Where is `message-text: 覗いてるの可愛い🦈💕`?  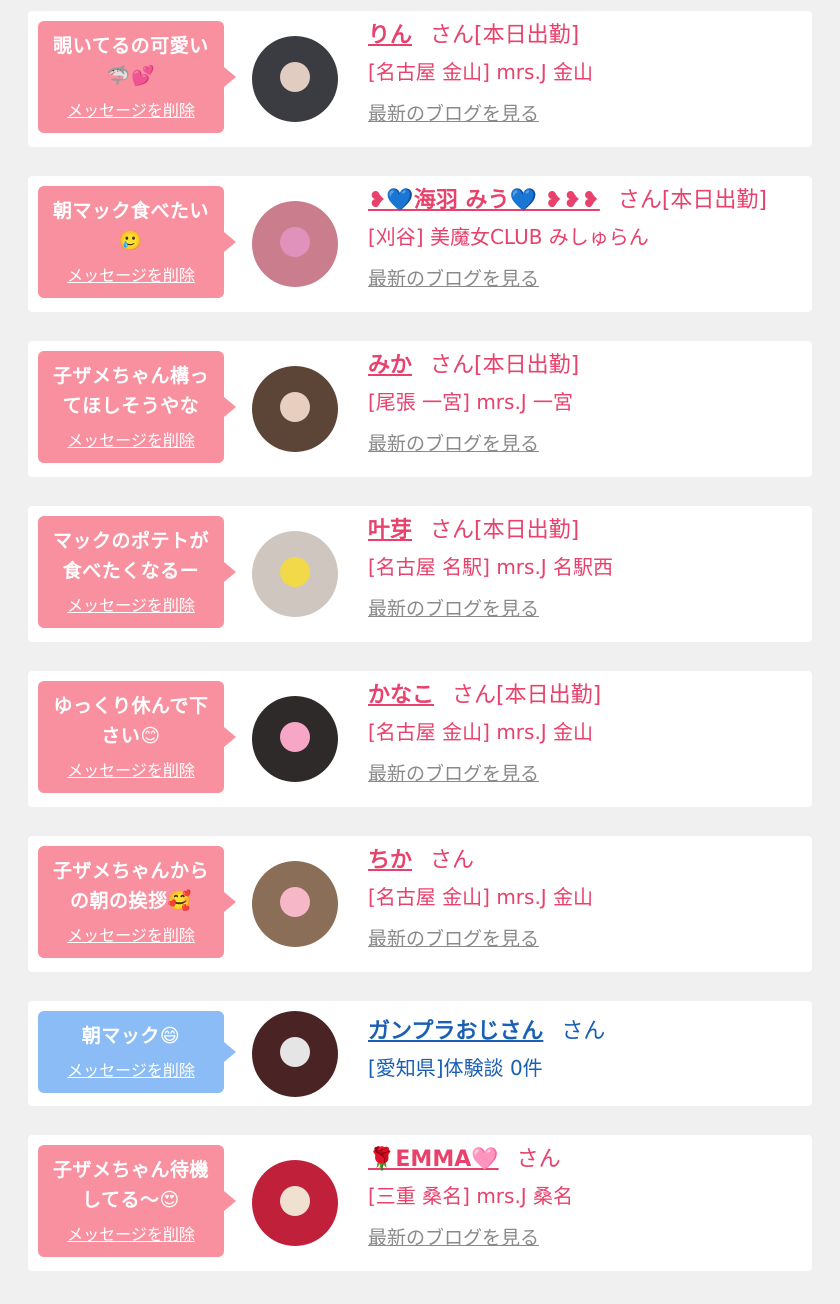 message-text: 覗いてるの可愛い🦈💕 is located at coordinates (131, 61).